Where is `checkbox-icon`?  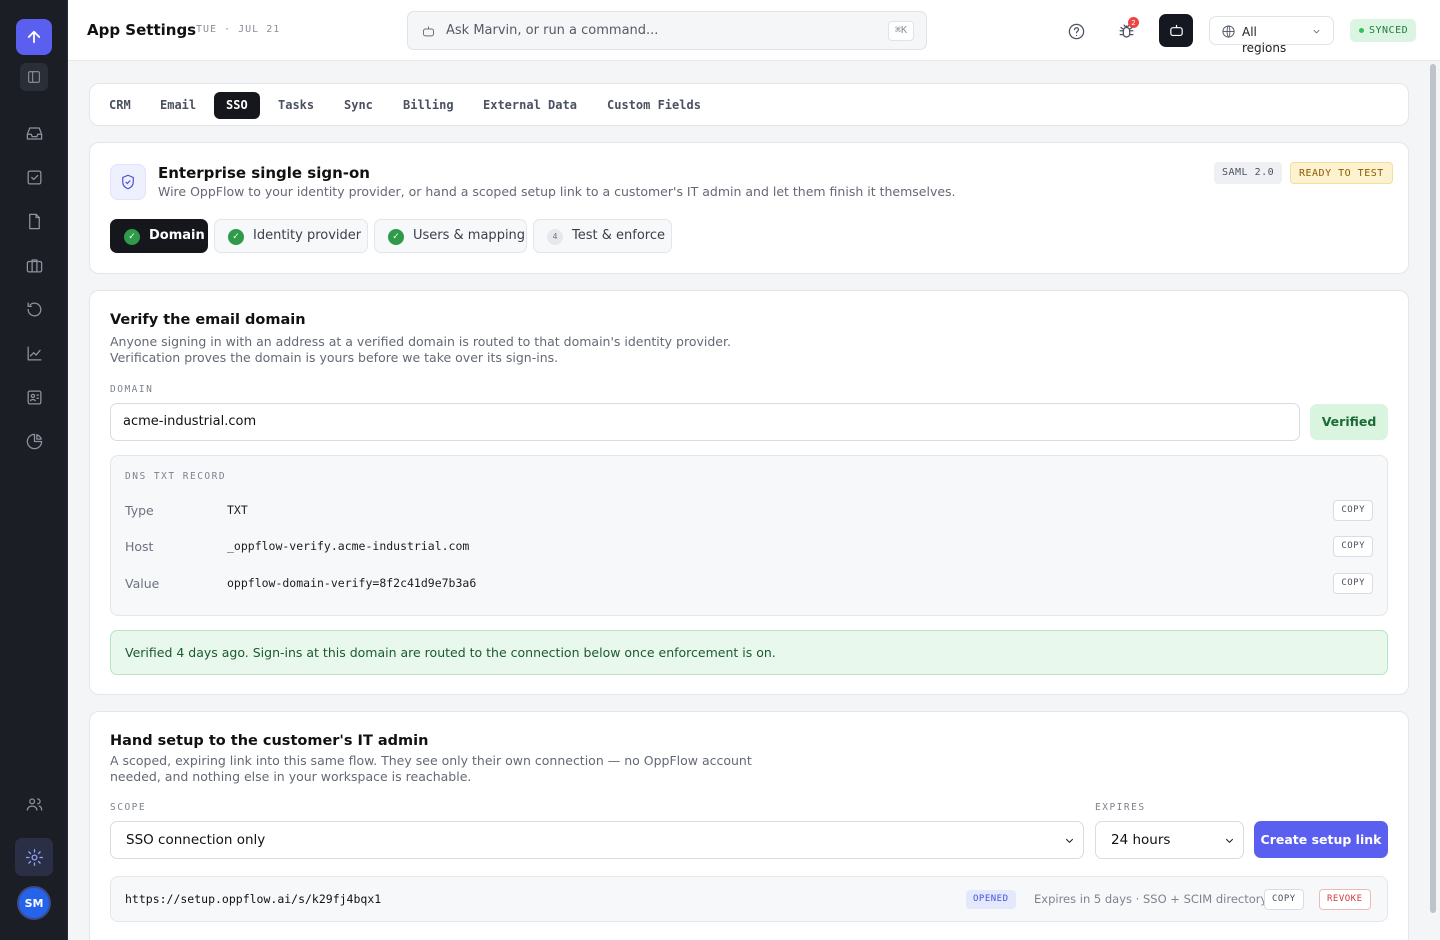 checkbox-icon is located at coordinates (34, 177).